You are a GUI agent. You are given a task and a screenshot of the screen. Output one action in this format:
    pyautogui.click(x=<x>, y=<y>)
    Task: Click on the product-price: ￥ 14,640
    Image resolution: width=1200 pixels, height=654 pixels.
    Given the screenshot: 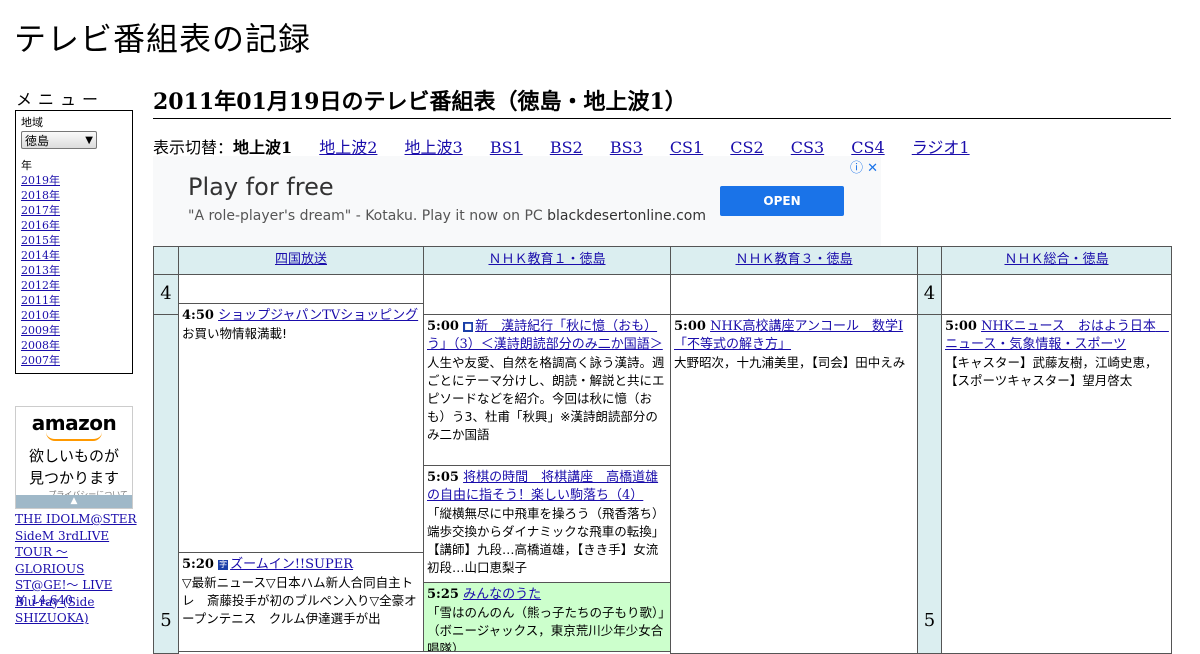 What is the action you would take?
    pyautogui.click(x=44, y=600)
    